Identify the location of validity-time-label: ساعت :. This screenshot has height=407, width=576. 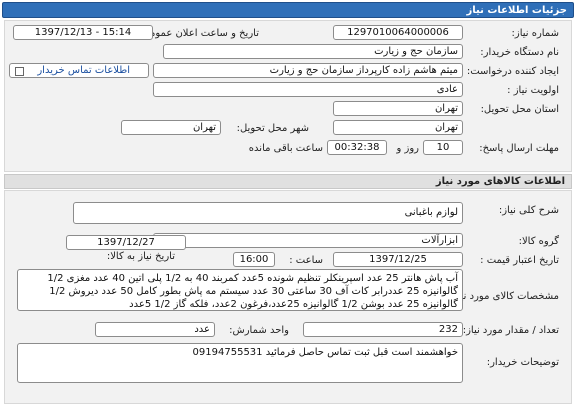
(306, 260).